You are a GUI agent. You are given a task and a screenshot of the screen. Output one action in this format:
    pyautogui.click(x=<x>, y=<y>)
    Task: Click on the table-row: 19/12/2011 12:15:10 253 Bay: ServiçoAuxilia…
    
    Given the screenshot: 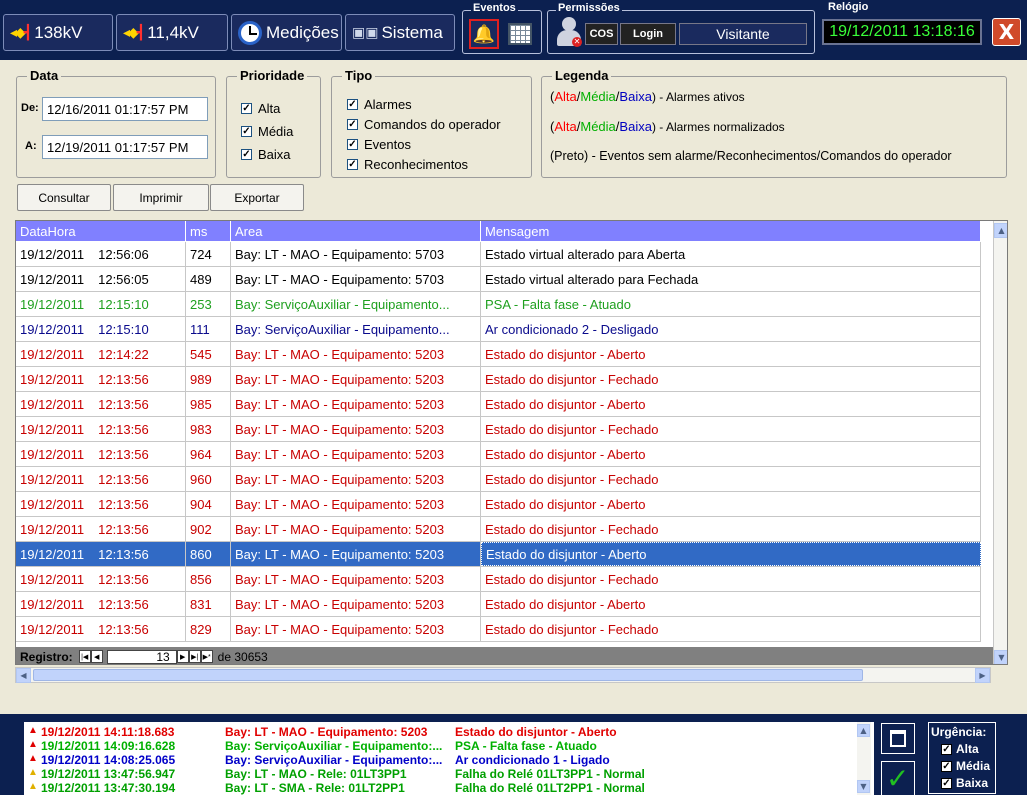 What is the action you would take?
    pyautogui.click(x=498, y=304)
    